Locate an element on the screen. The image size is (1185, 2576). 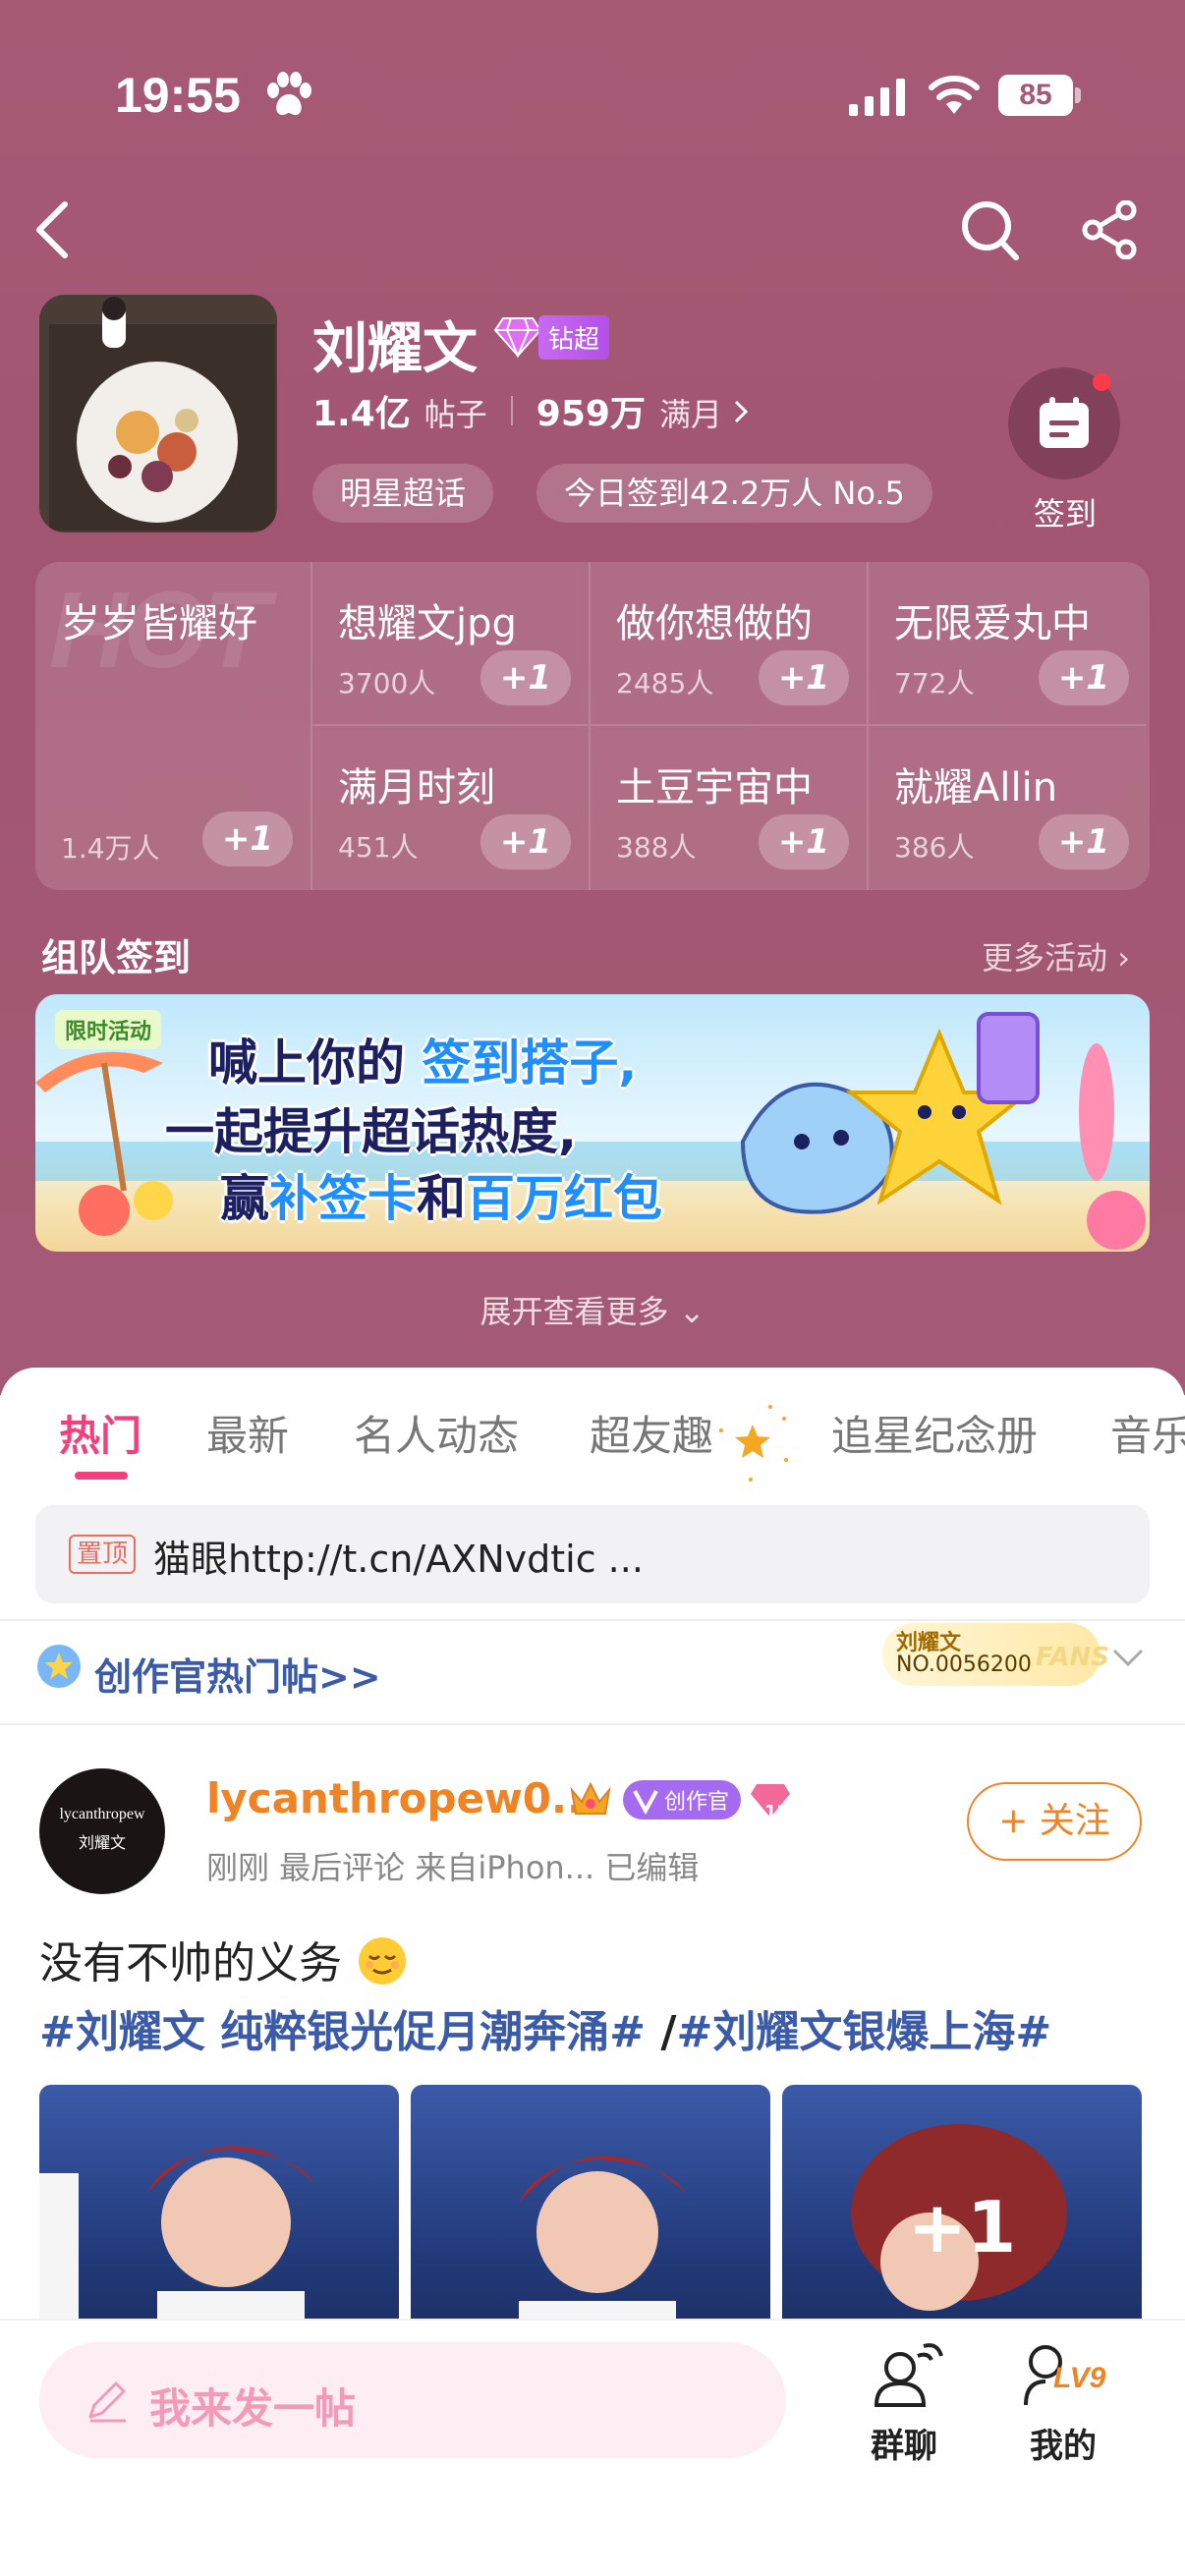
group-card: 想耀文jpg 3700人 +1 is located at coordinates (452, 644).